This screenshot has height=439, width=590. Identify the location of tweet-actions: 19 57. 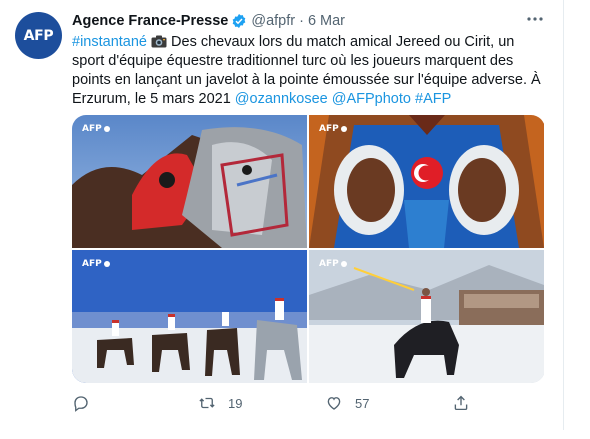
(282, 405).